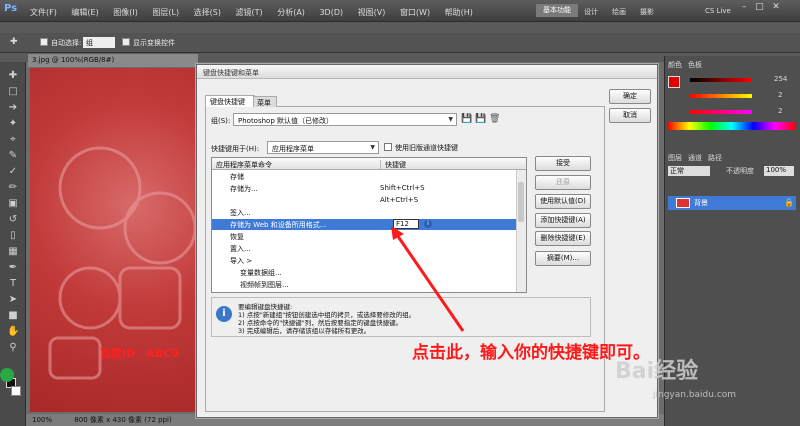 The height and width of the screenshot is (426, 800). Describe the element at coordinates (13, 348) in the screenshot. I see `zoom-tool-icon: ⚲` at that location.